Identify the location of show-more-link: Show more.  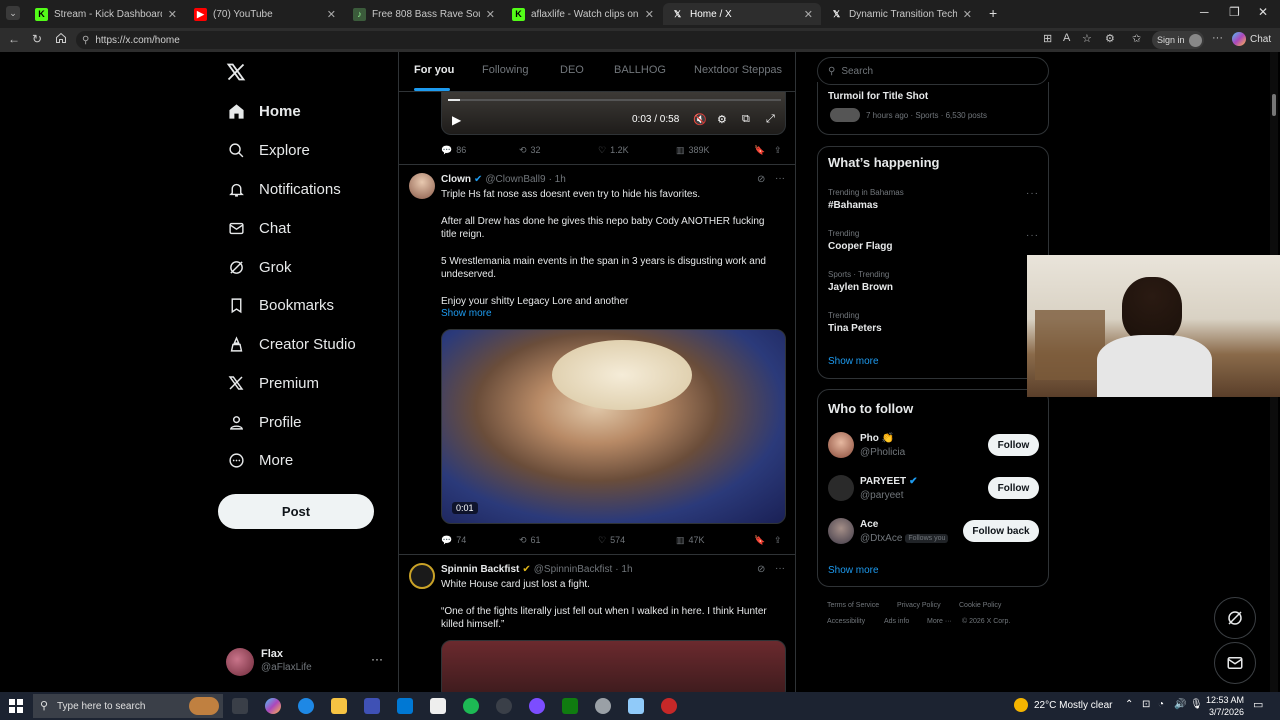
(466, 313).